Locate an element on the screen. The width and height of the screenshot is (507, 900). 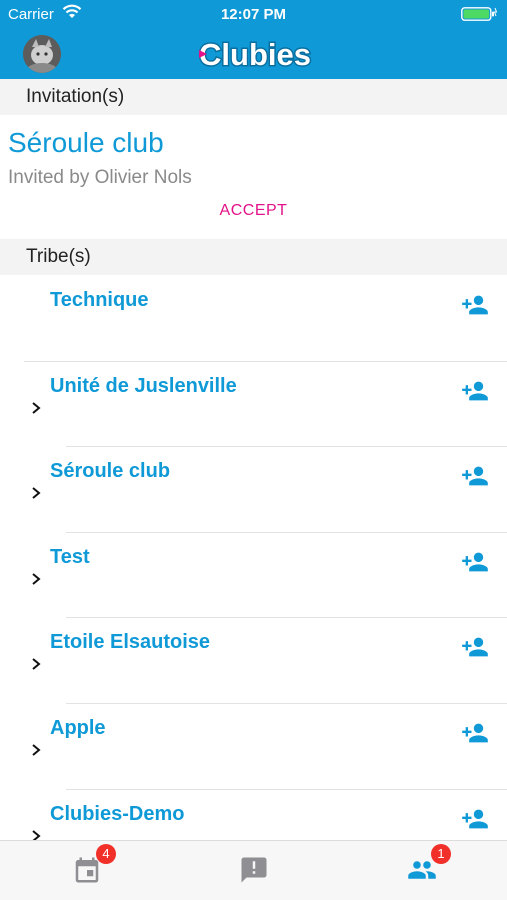
clock: 12:07 PM is located at coordinates (253, 14).